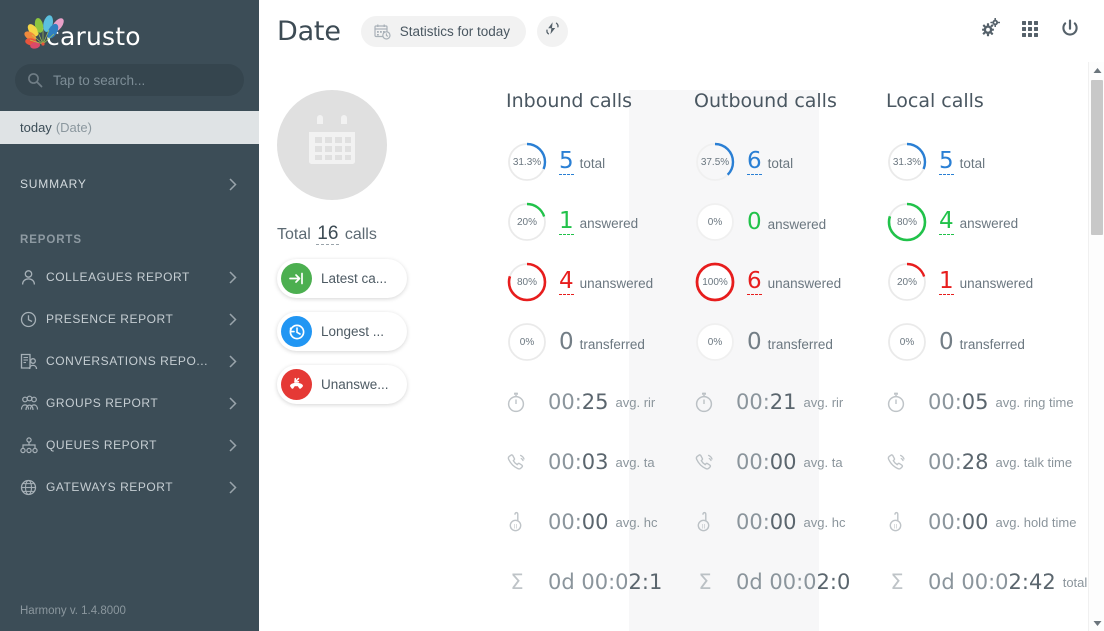  I want to click on stat-row: 0% 0 answered, so click(770, 222).